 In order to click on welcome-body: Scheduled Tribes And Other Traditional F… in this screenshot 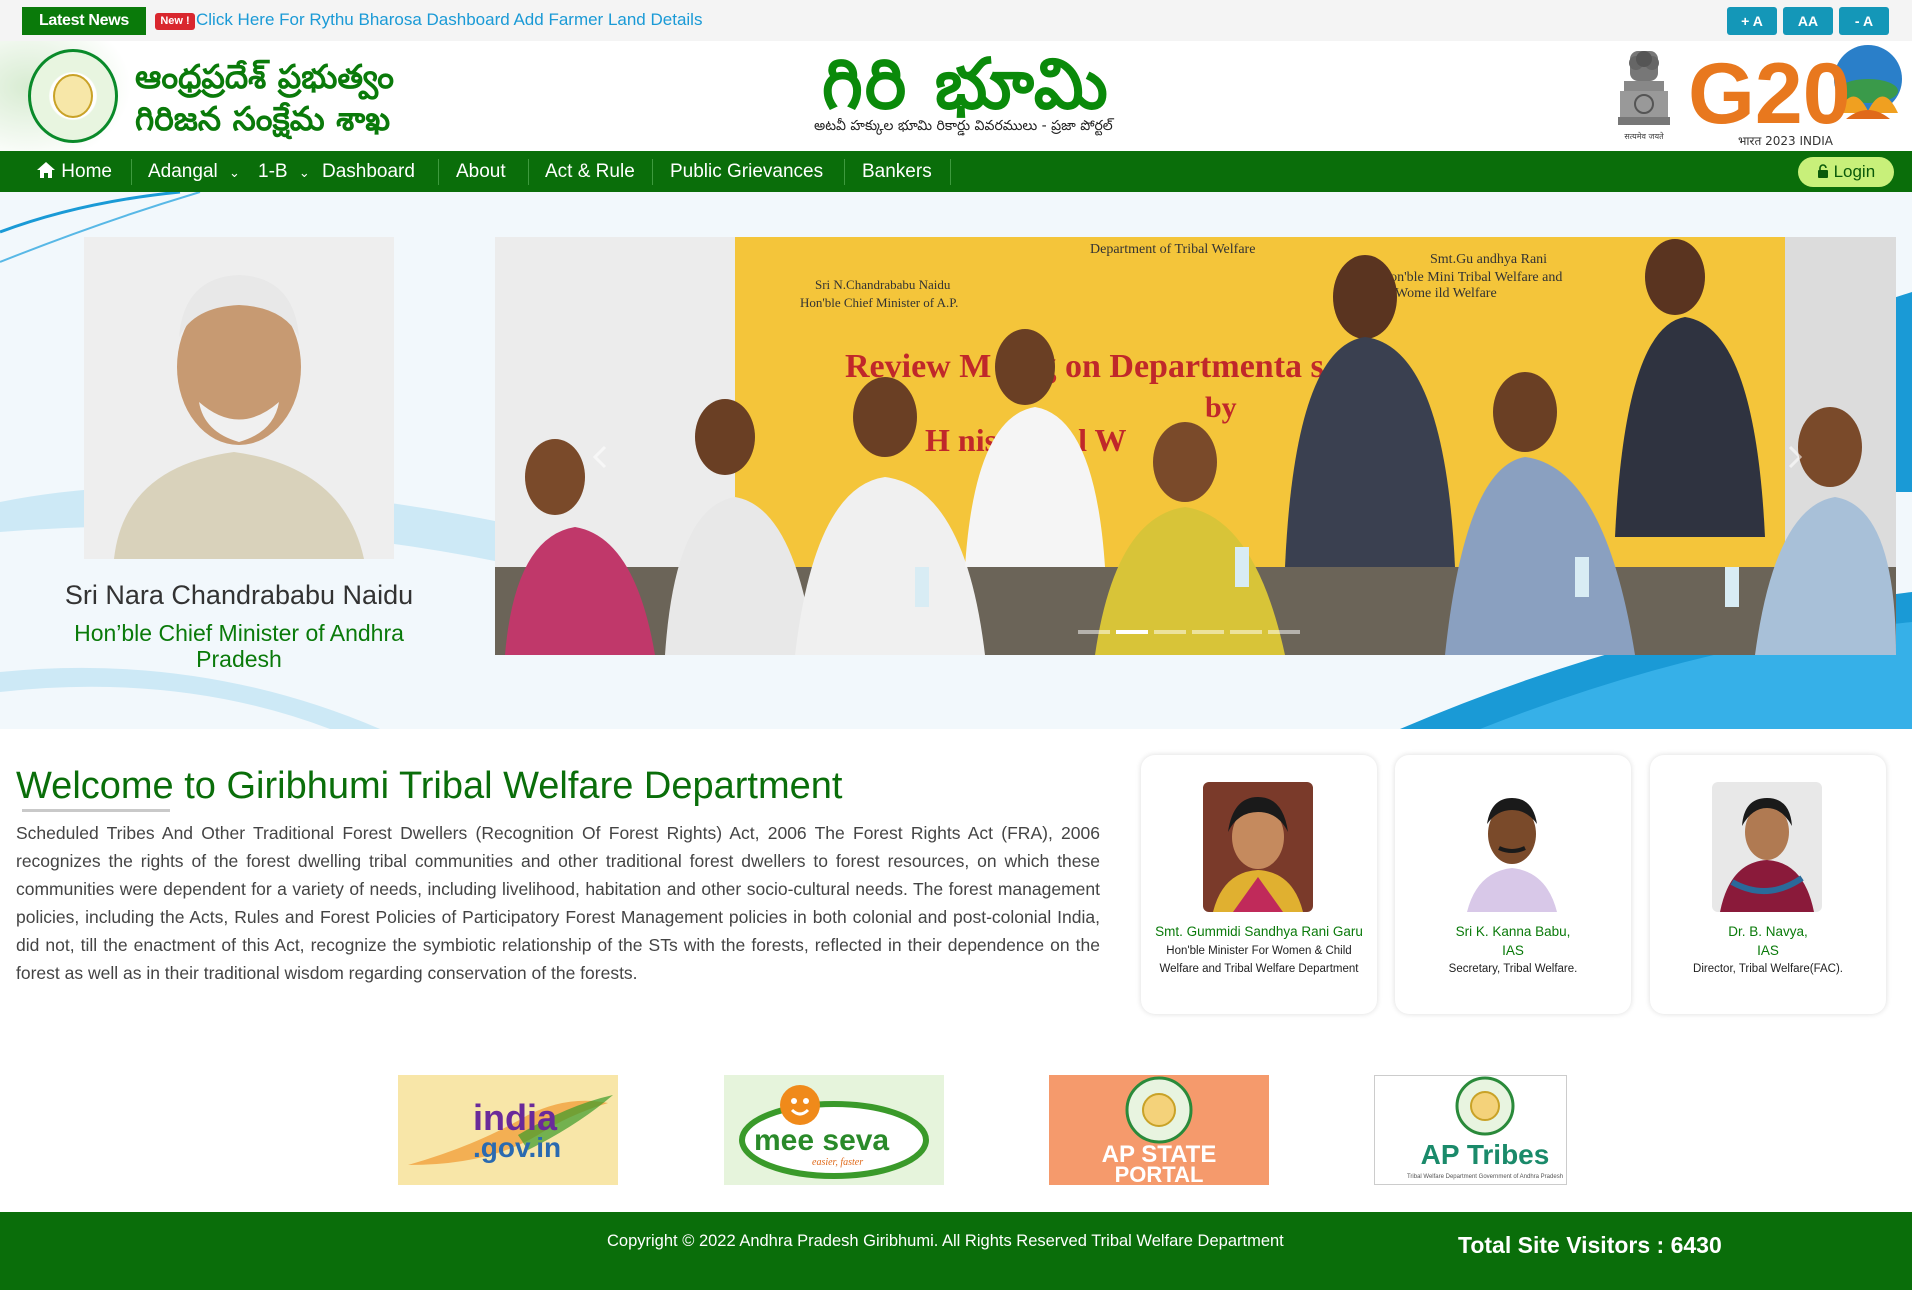, I will do `click(558, 903)`.